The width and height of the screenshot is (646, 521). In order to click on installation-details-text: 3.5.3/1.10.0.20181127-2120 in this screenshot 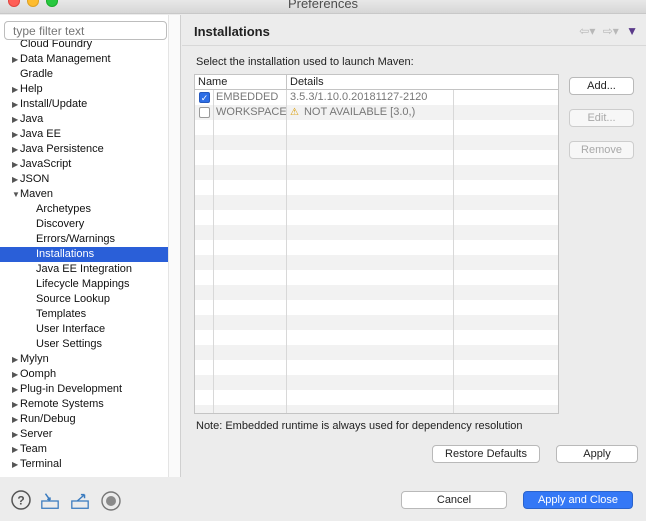, I will do `click(359, 97)`.